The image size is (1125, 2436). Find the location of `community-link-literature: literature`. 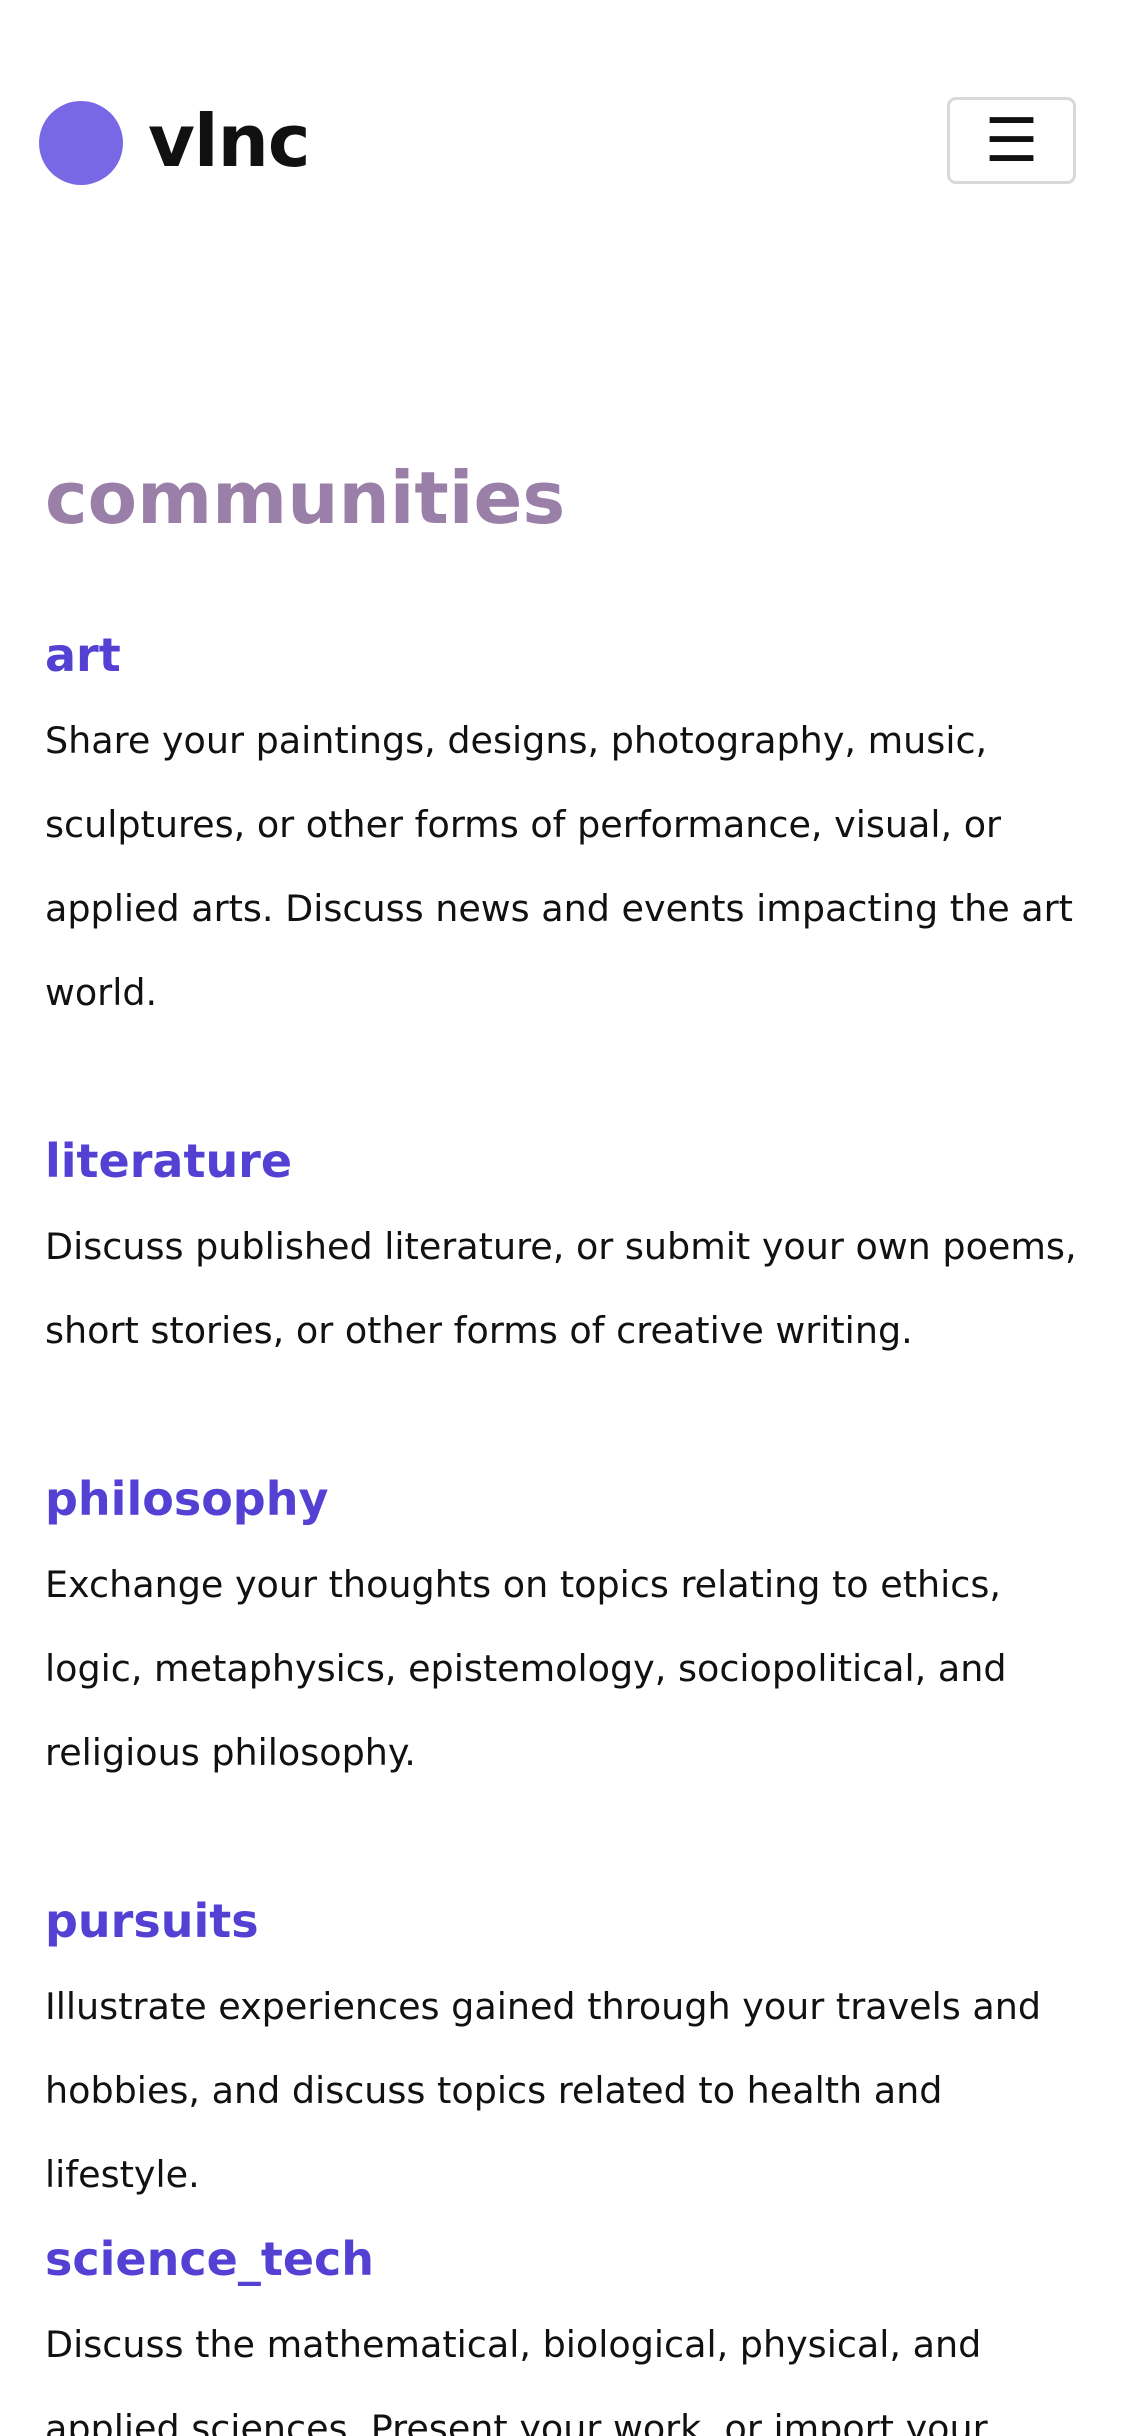

community-link-literature: literature is located at coordinates (565, 1161).